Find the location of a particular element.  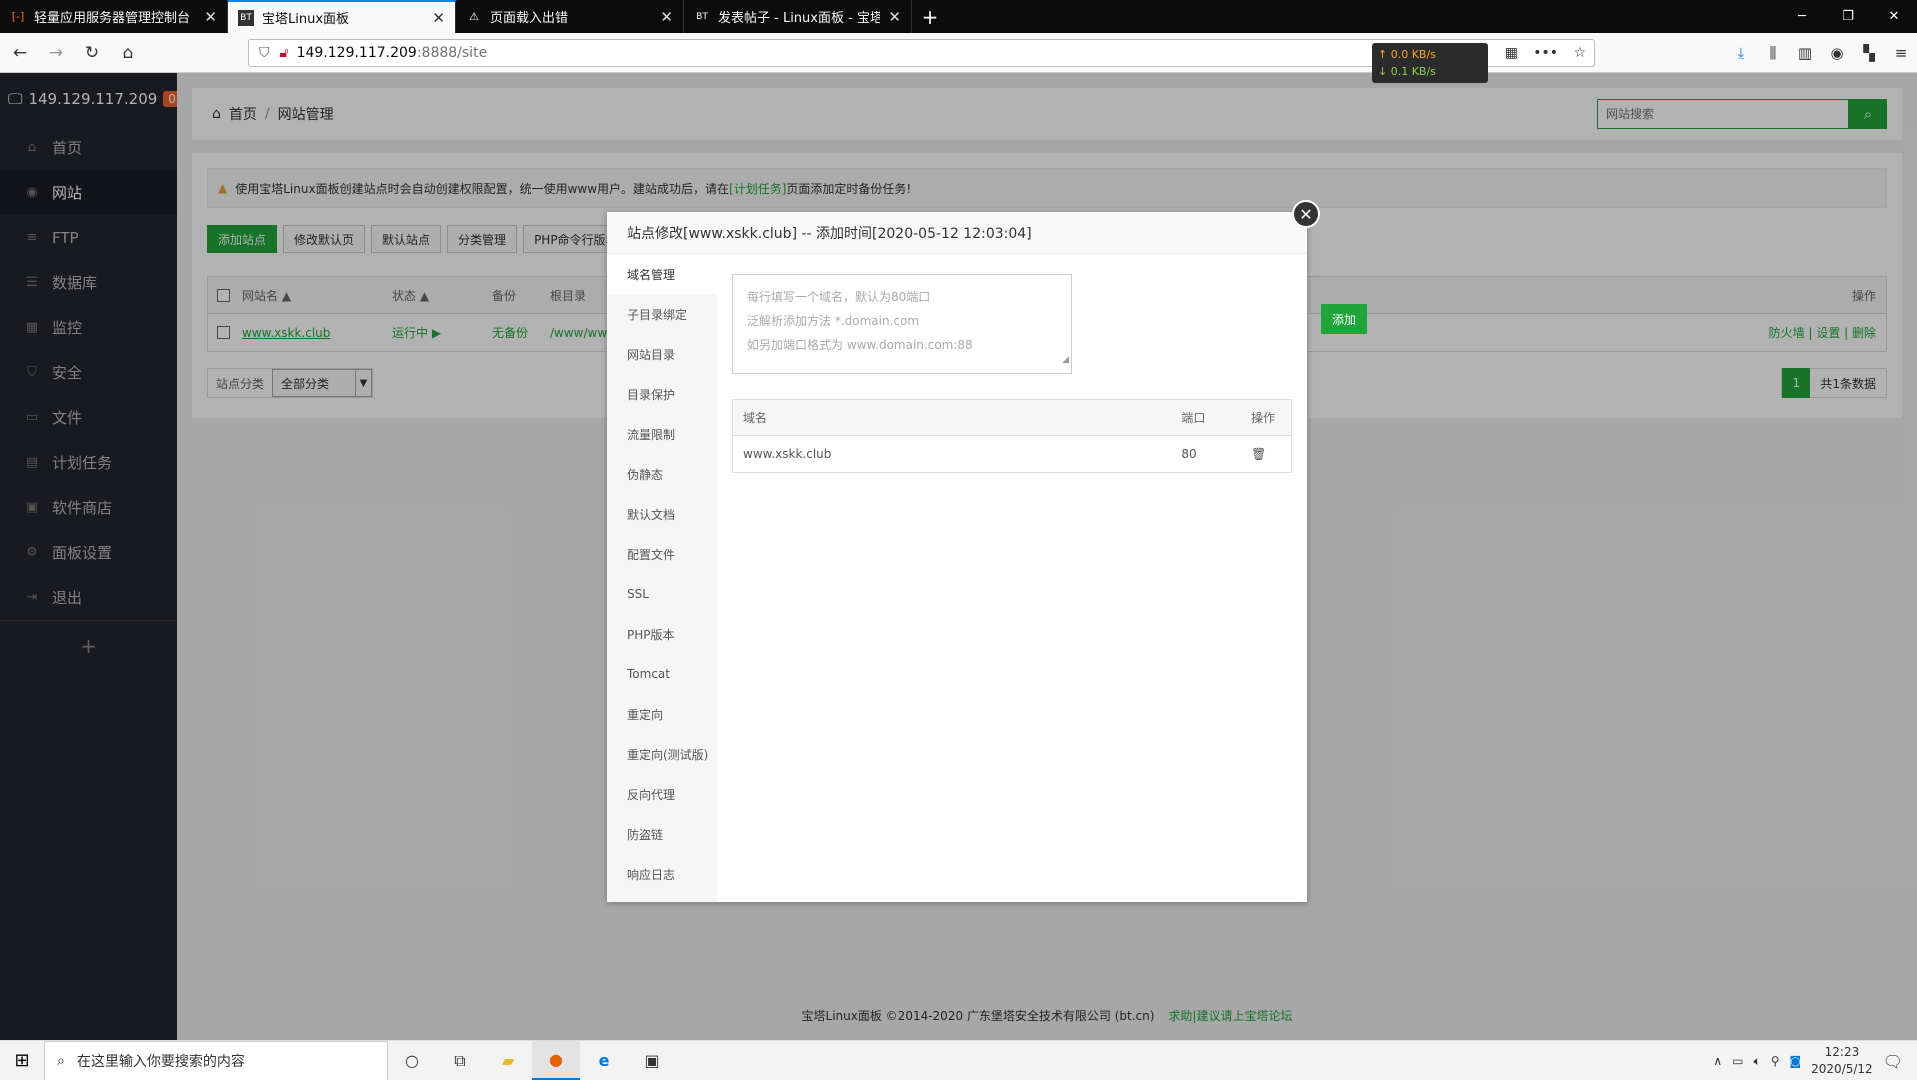

chevron-up-icon: ∧ is located at coordinates (1717, 1061).